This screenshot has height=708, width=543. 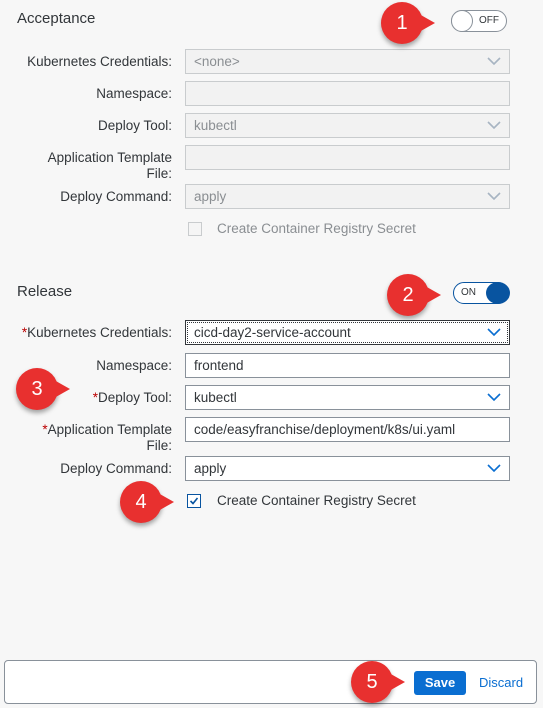 I want to click on release-registry-secret-label: Create Container Registry Secret, so click(x=316, y=500).